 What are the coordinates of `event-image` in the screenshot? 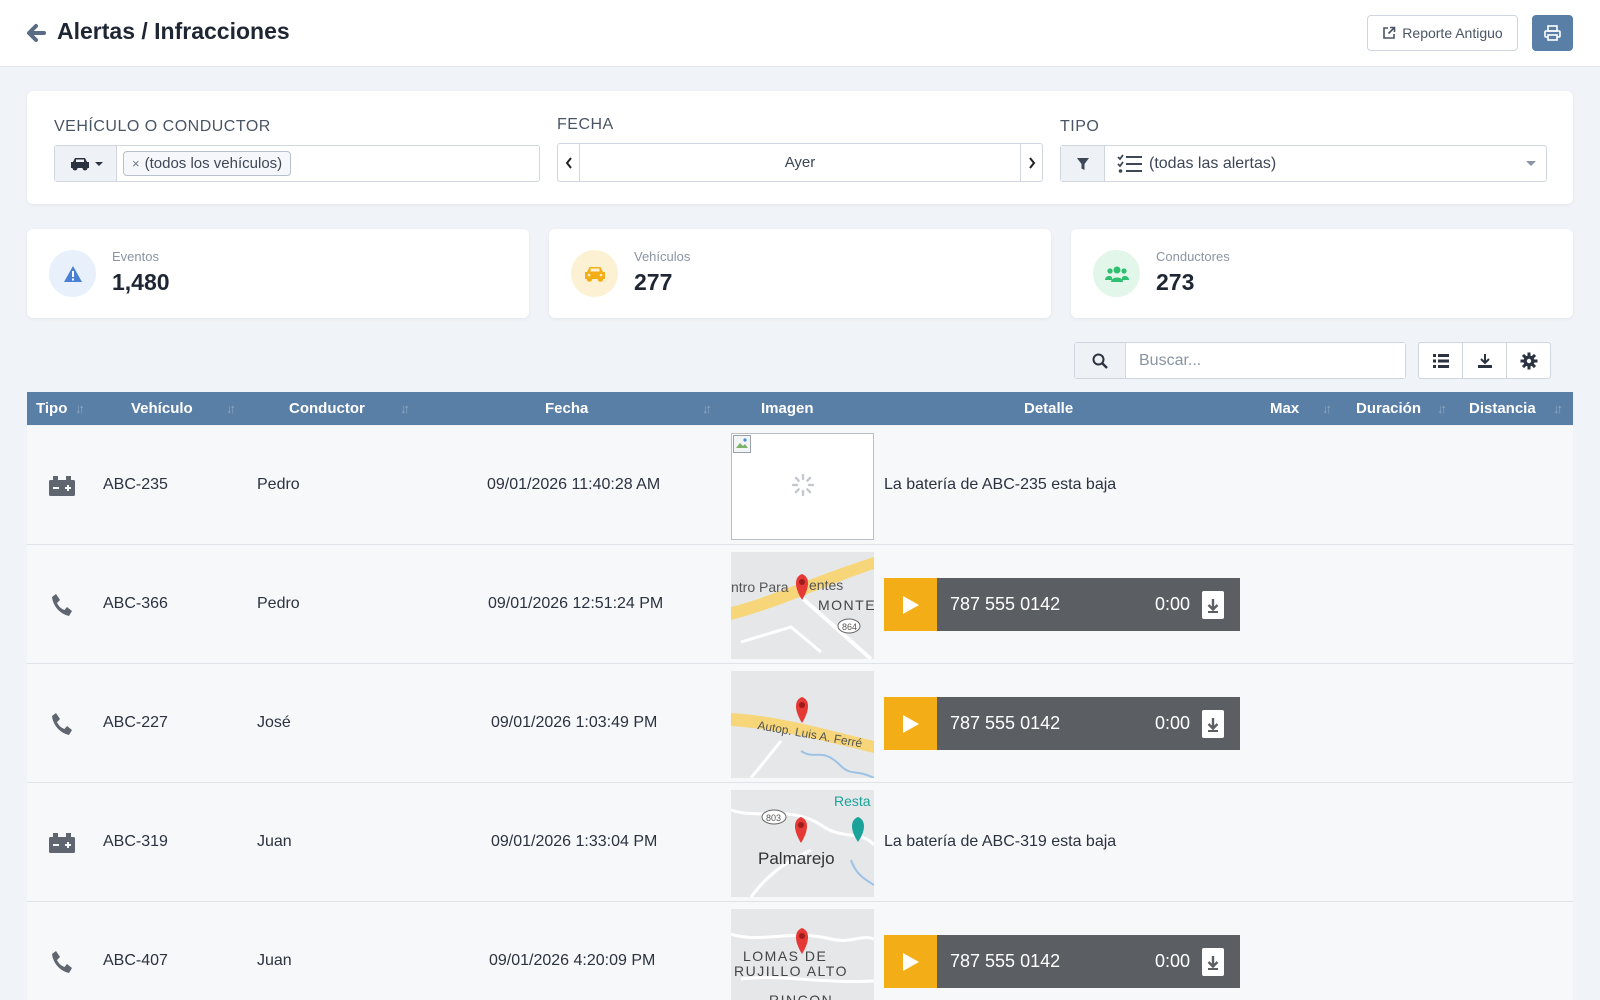 It's located at (802, 486).